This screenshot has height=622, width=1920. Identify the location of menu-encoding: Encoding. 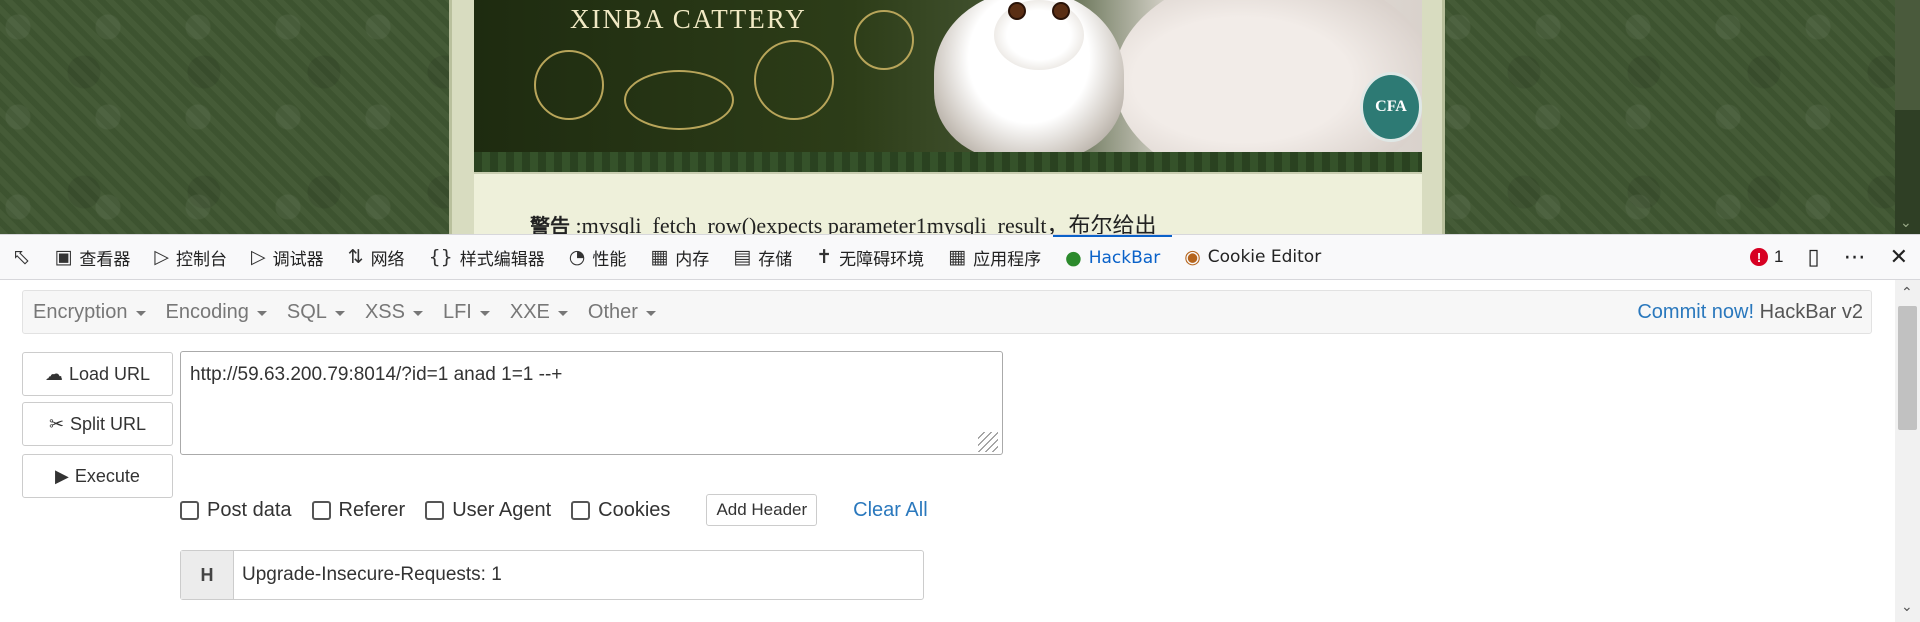
(216, 312).